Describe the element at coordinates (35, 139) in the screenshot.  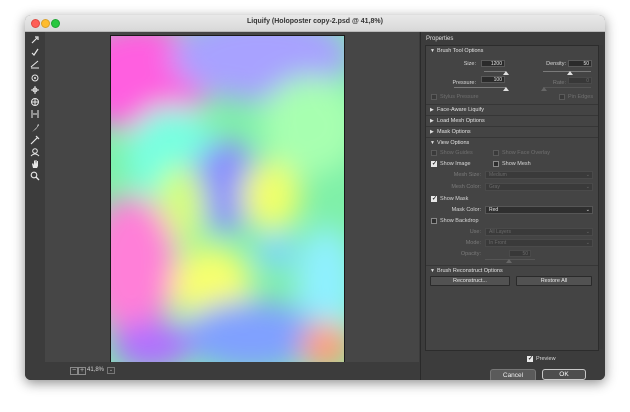
I see `thaw-mask-tool-icon` at that location.